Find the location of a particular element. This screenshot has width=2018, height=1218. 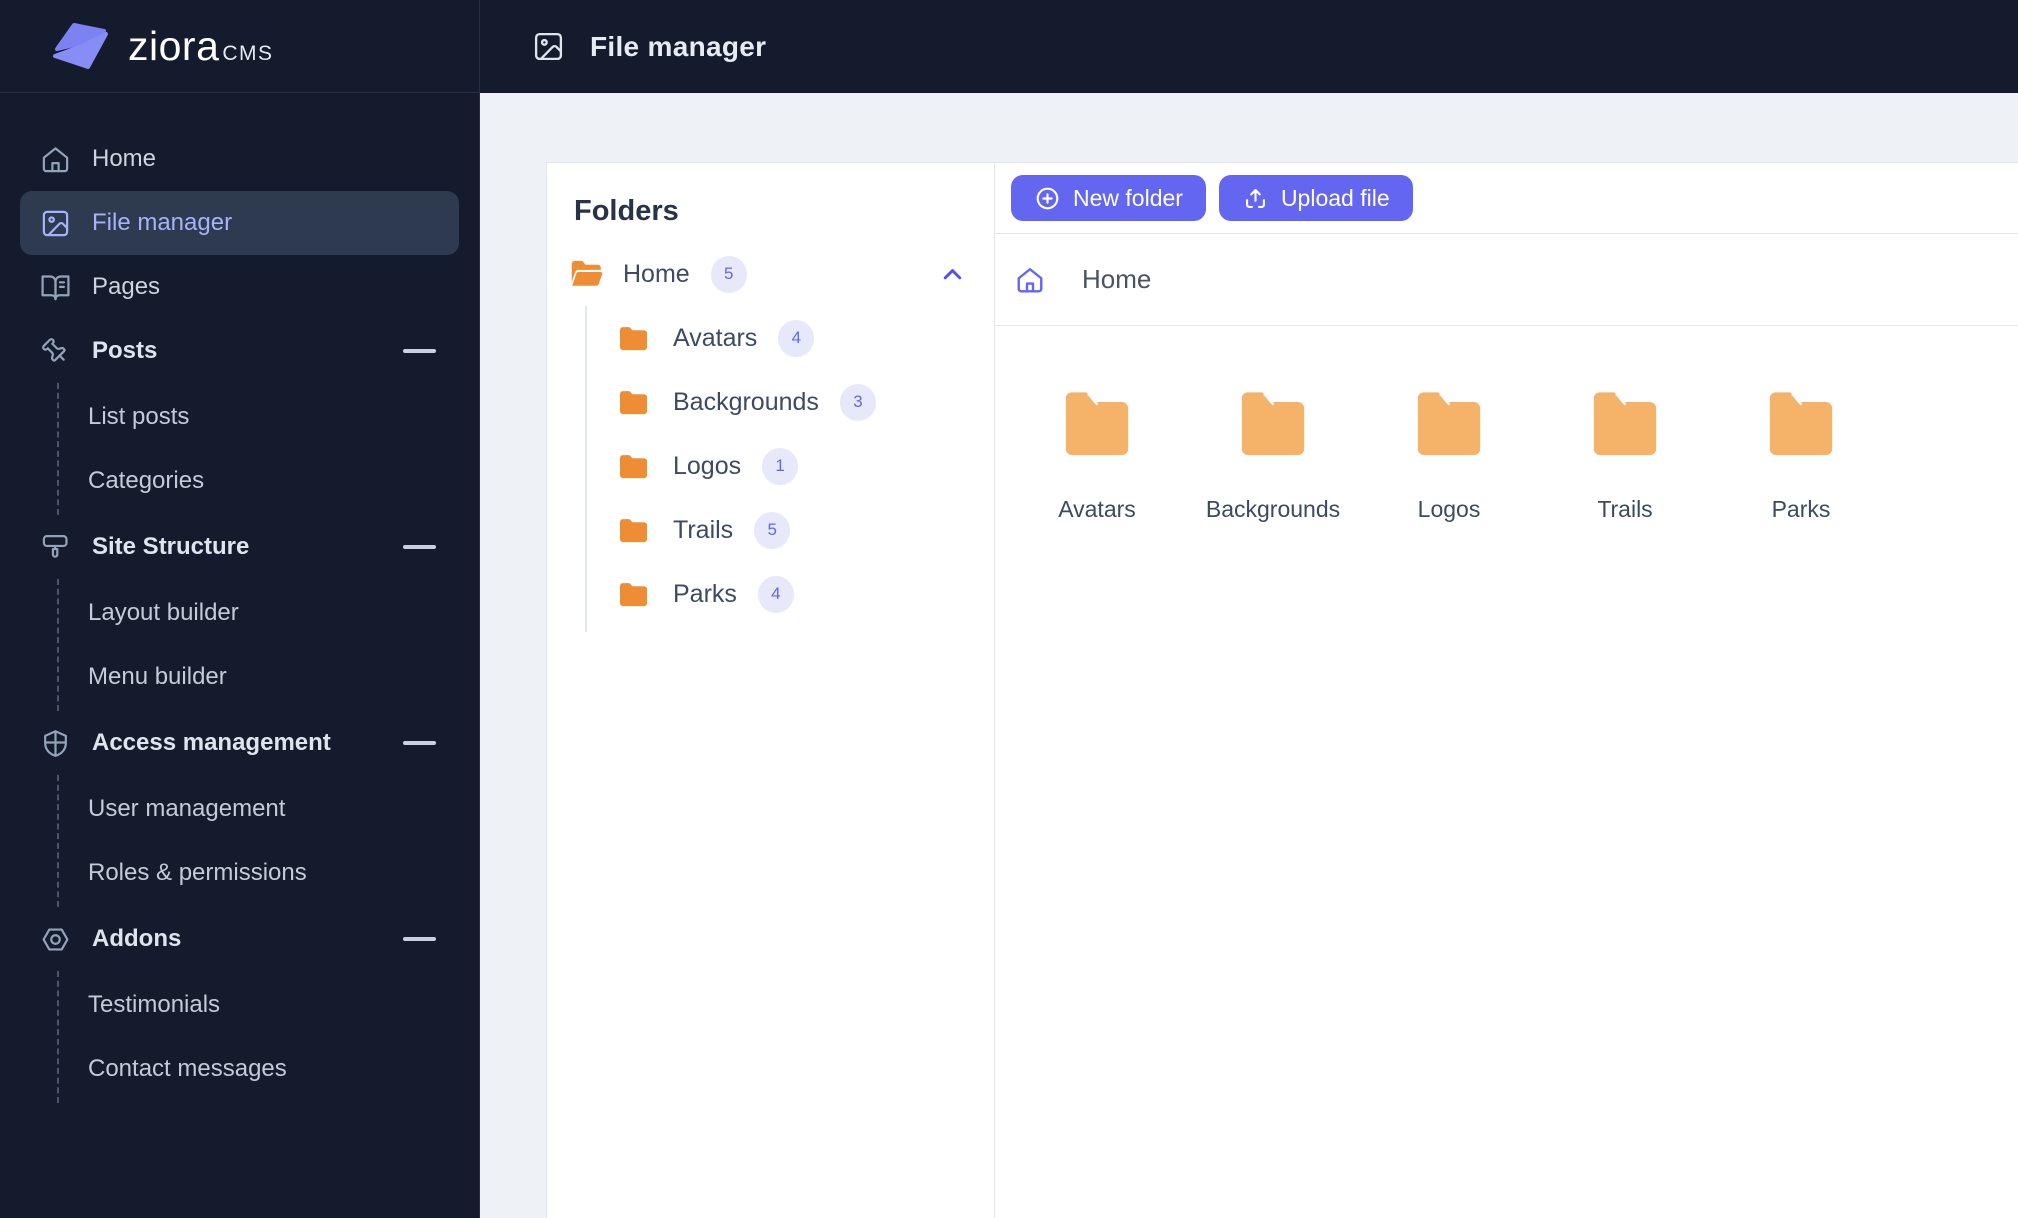

tree-item-avatars: Avatars 4 is located at coordinates (790, 338).